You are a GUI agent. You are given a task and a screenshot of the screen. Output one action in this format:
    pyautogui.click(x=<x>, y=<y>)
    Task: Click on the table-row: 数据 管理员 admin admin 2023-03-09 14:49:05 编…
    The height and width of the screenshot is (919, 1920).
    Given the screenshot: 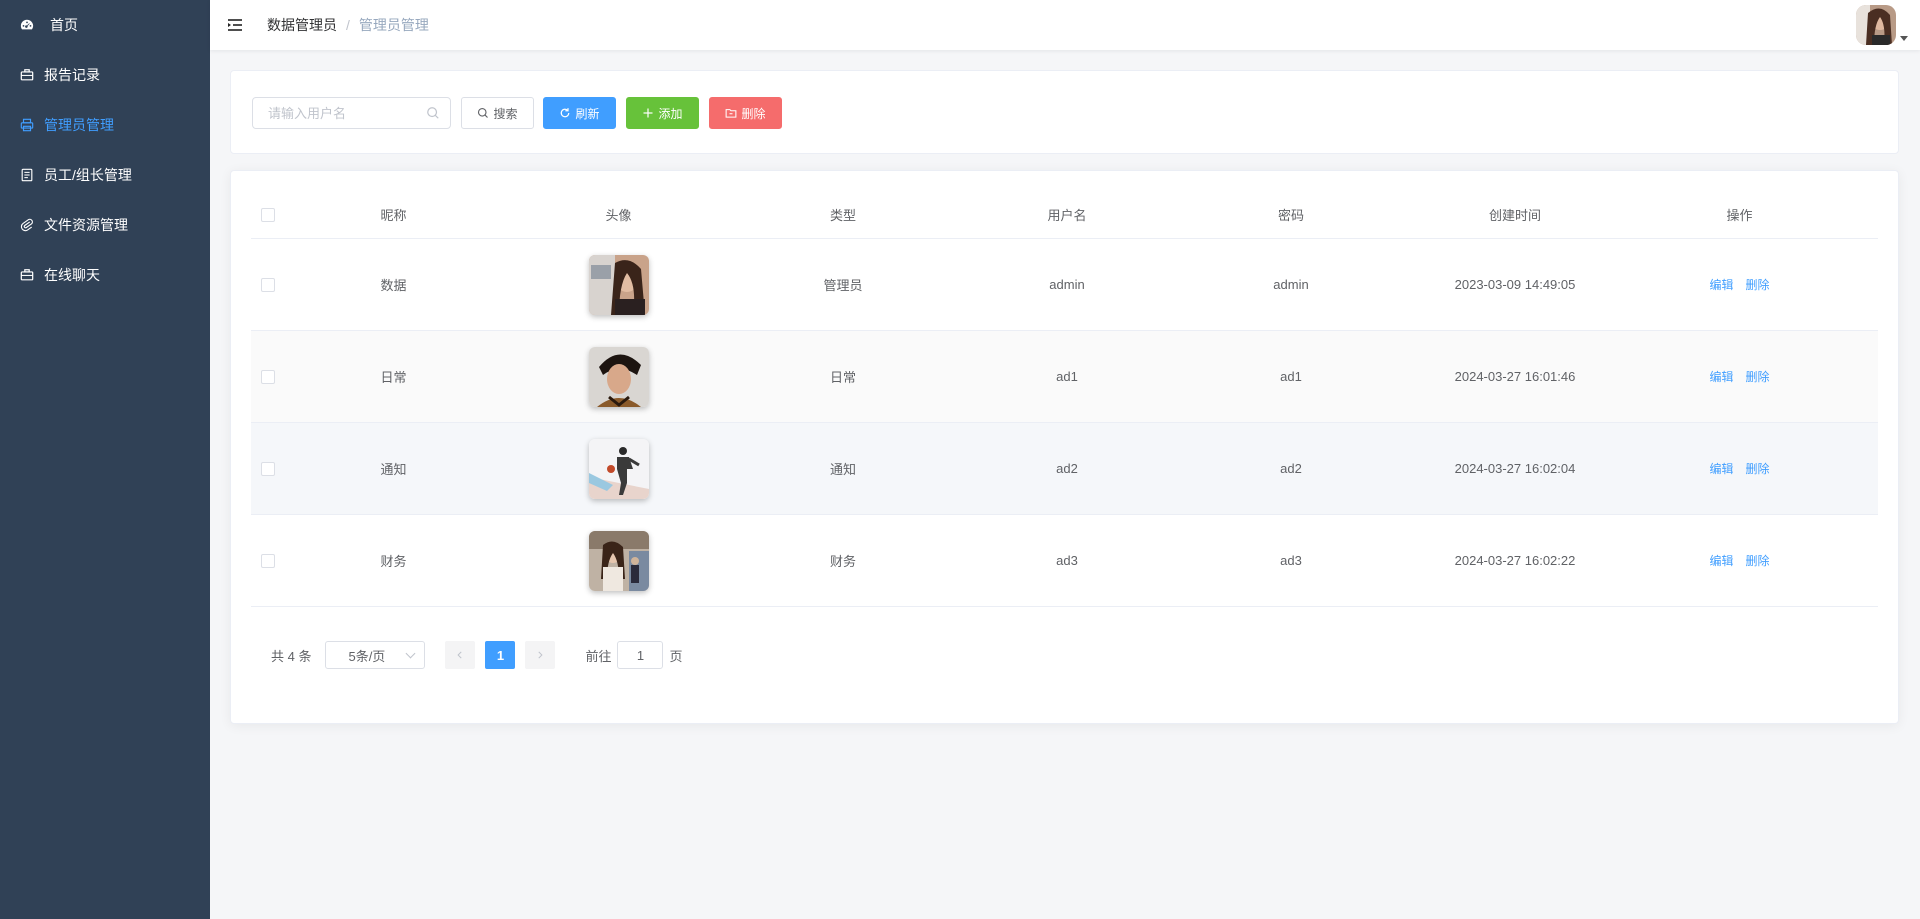 What is the action you would take?
    pyautogui.click(x=1064, y=285)
    